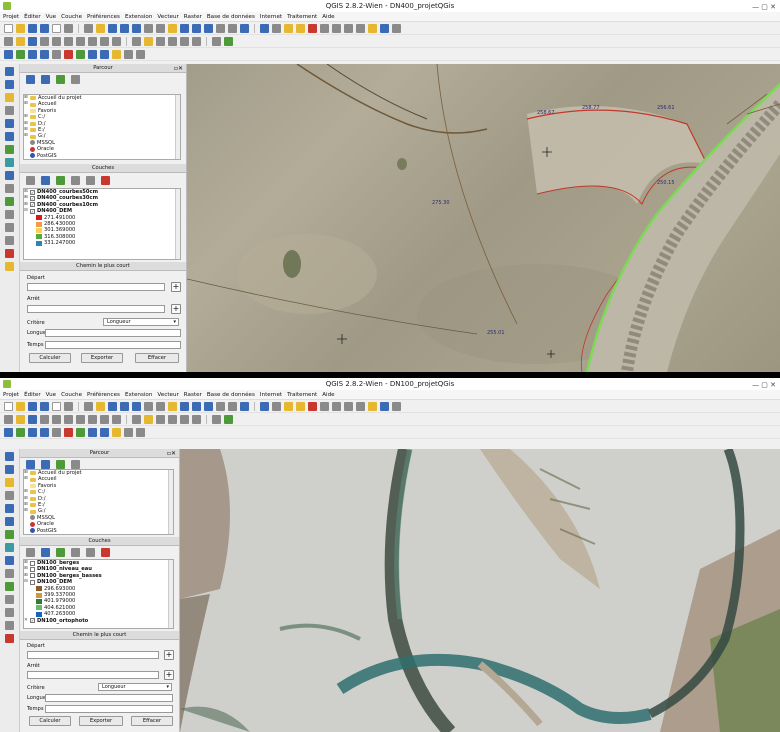 The width and height of the screenshot is (780, 732). Describe the element at coordinates (9, 599) in the screenshot. I see `gps-icon` at that location.